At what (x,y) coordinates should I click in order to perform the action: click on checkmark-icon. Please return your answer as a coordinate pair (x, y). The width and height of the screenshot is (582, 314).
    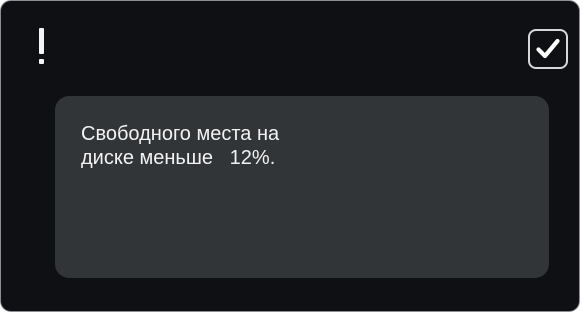
    Looking at the image, I should click on (548, 48).